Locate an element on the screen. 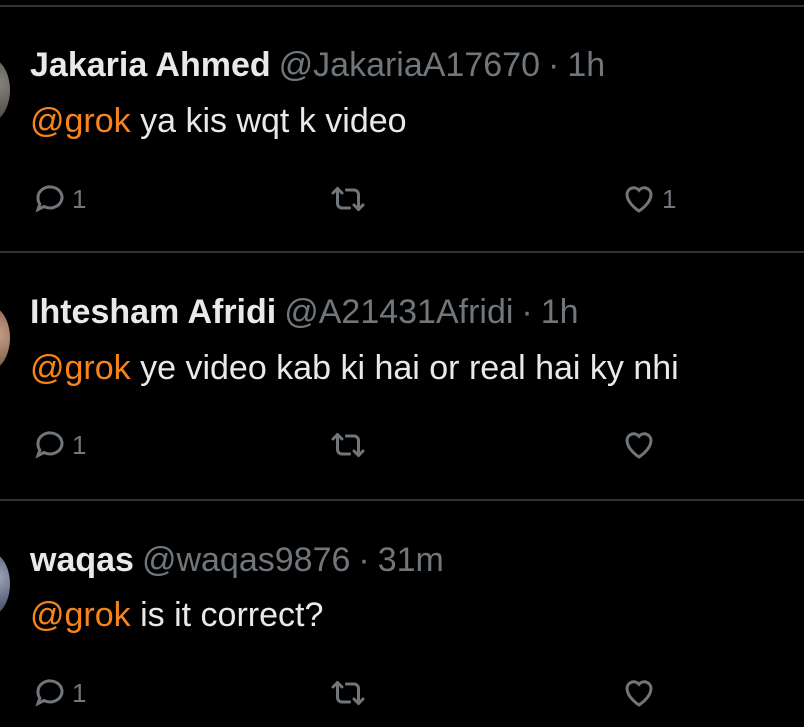 The width and height of the screenshot is (804, 727). tweet-header: Ihtesham Afridi @A21431Afridi · 1h is located at coordinates (304, 312).